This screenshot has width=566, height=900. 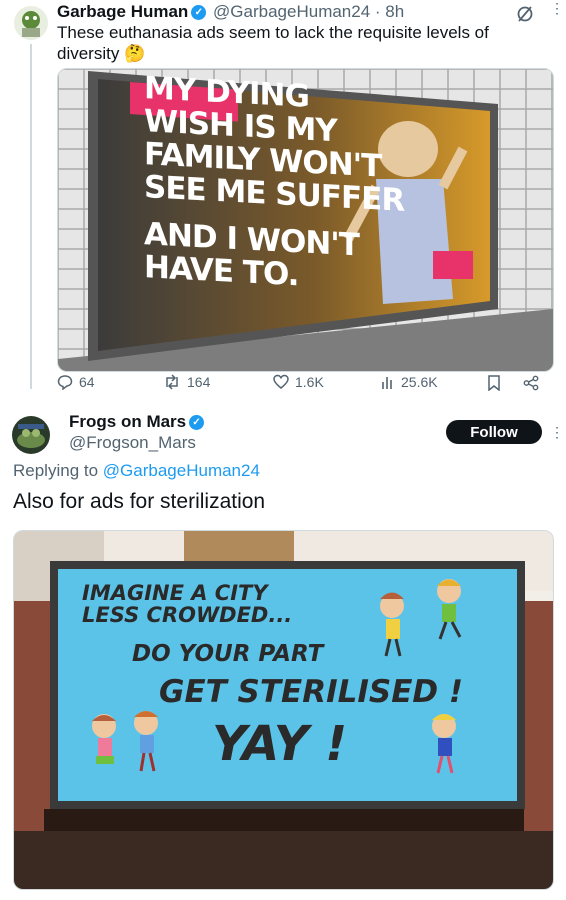 What do you see at coordinates (127, 421) in the screenshot?
I see `display-name: Frogs on Mars` at bounding box center [127, 421].